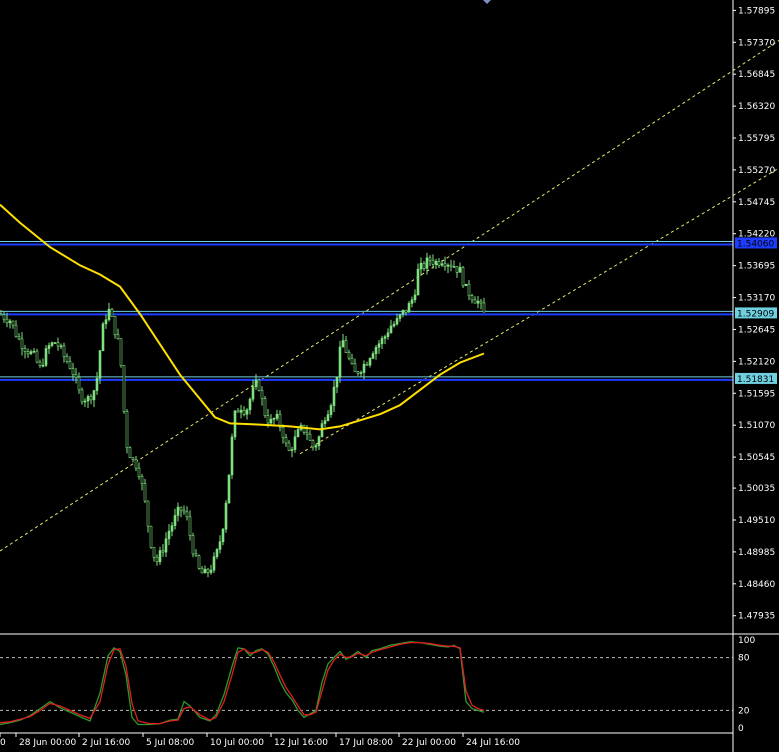 This screenshot has height=752, width=779. I want to click on time-tick-label: 12 Jul 16:00, so click(301, 743).